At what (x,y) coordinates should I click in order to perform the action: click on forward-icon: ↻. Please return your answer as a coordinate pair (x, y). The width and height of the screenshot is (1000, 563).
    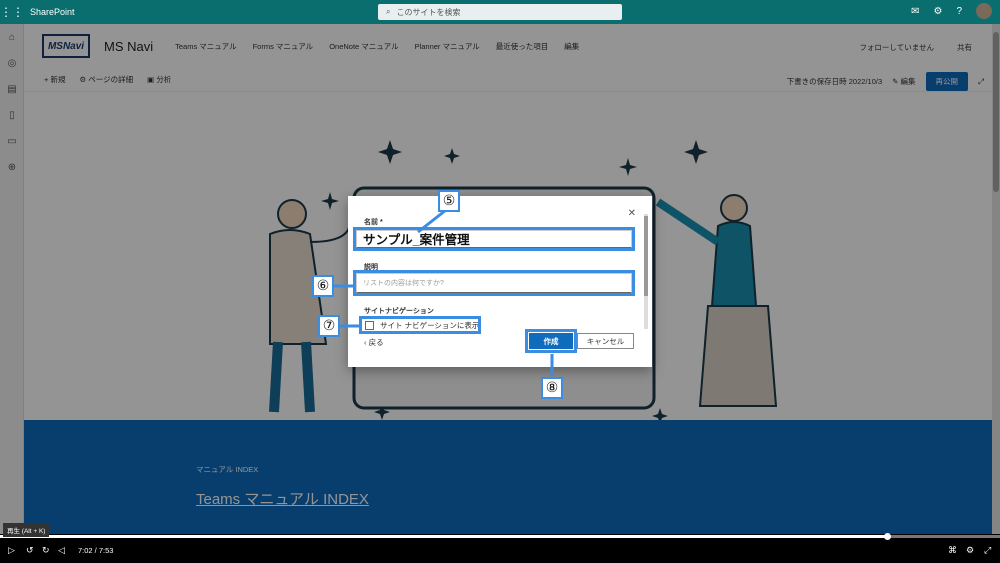
    Looking at the image, I should click on (46, 550).